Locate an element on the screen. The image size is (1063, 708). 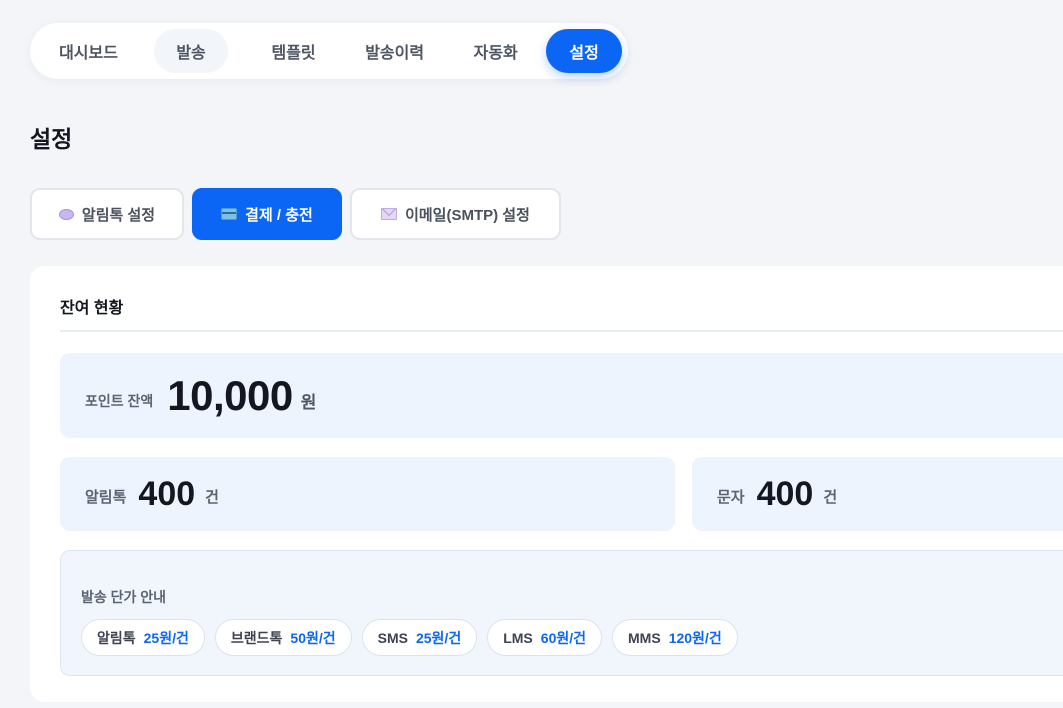
point-balance-unit: 원 is located at coordinates (308, 402).